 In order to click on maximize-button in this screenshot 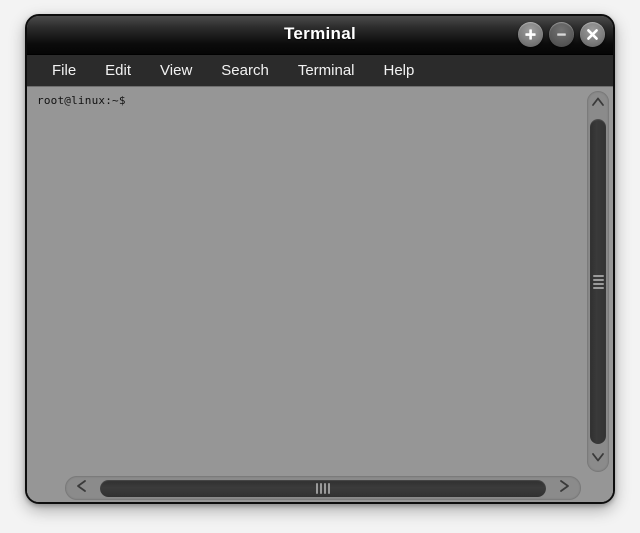, I will do `click(530, 34)`.